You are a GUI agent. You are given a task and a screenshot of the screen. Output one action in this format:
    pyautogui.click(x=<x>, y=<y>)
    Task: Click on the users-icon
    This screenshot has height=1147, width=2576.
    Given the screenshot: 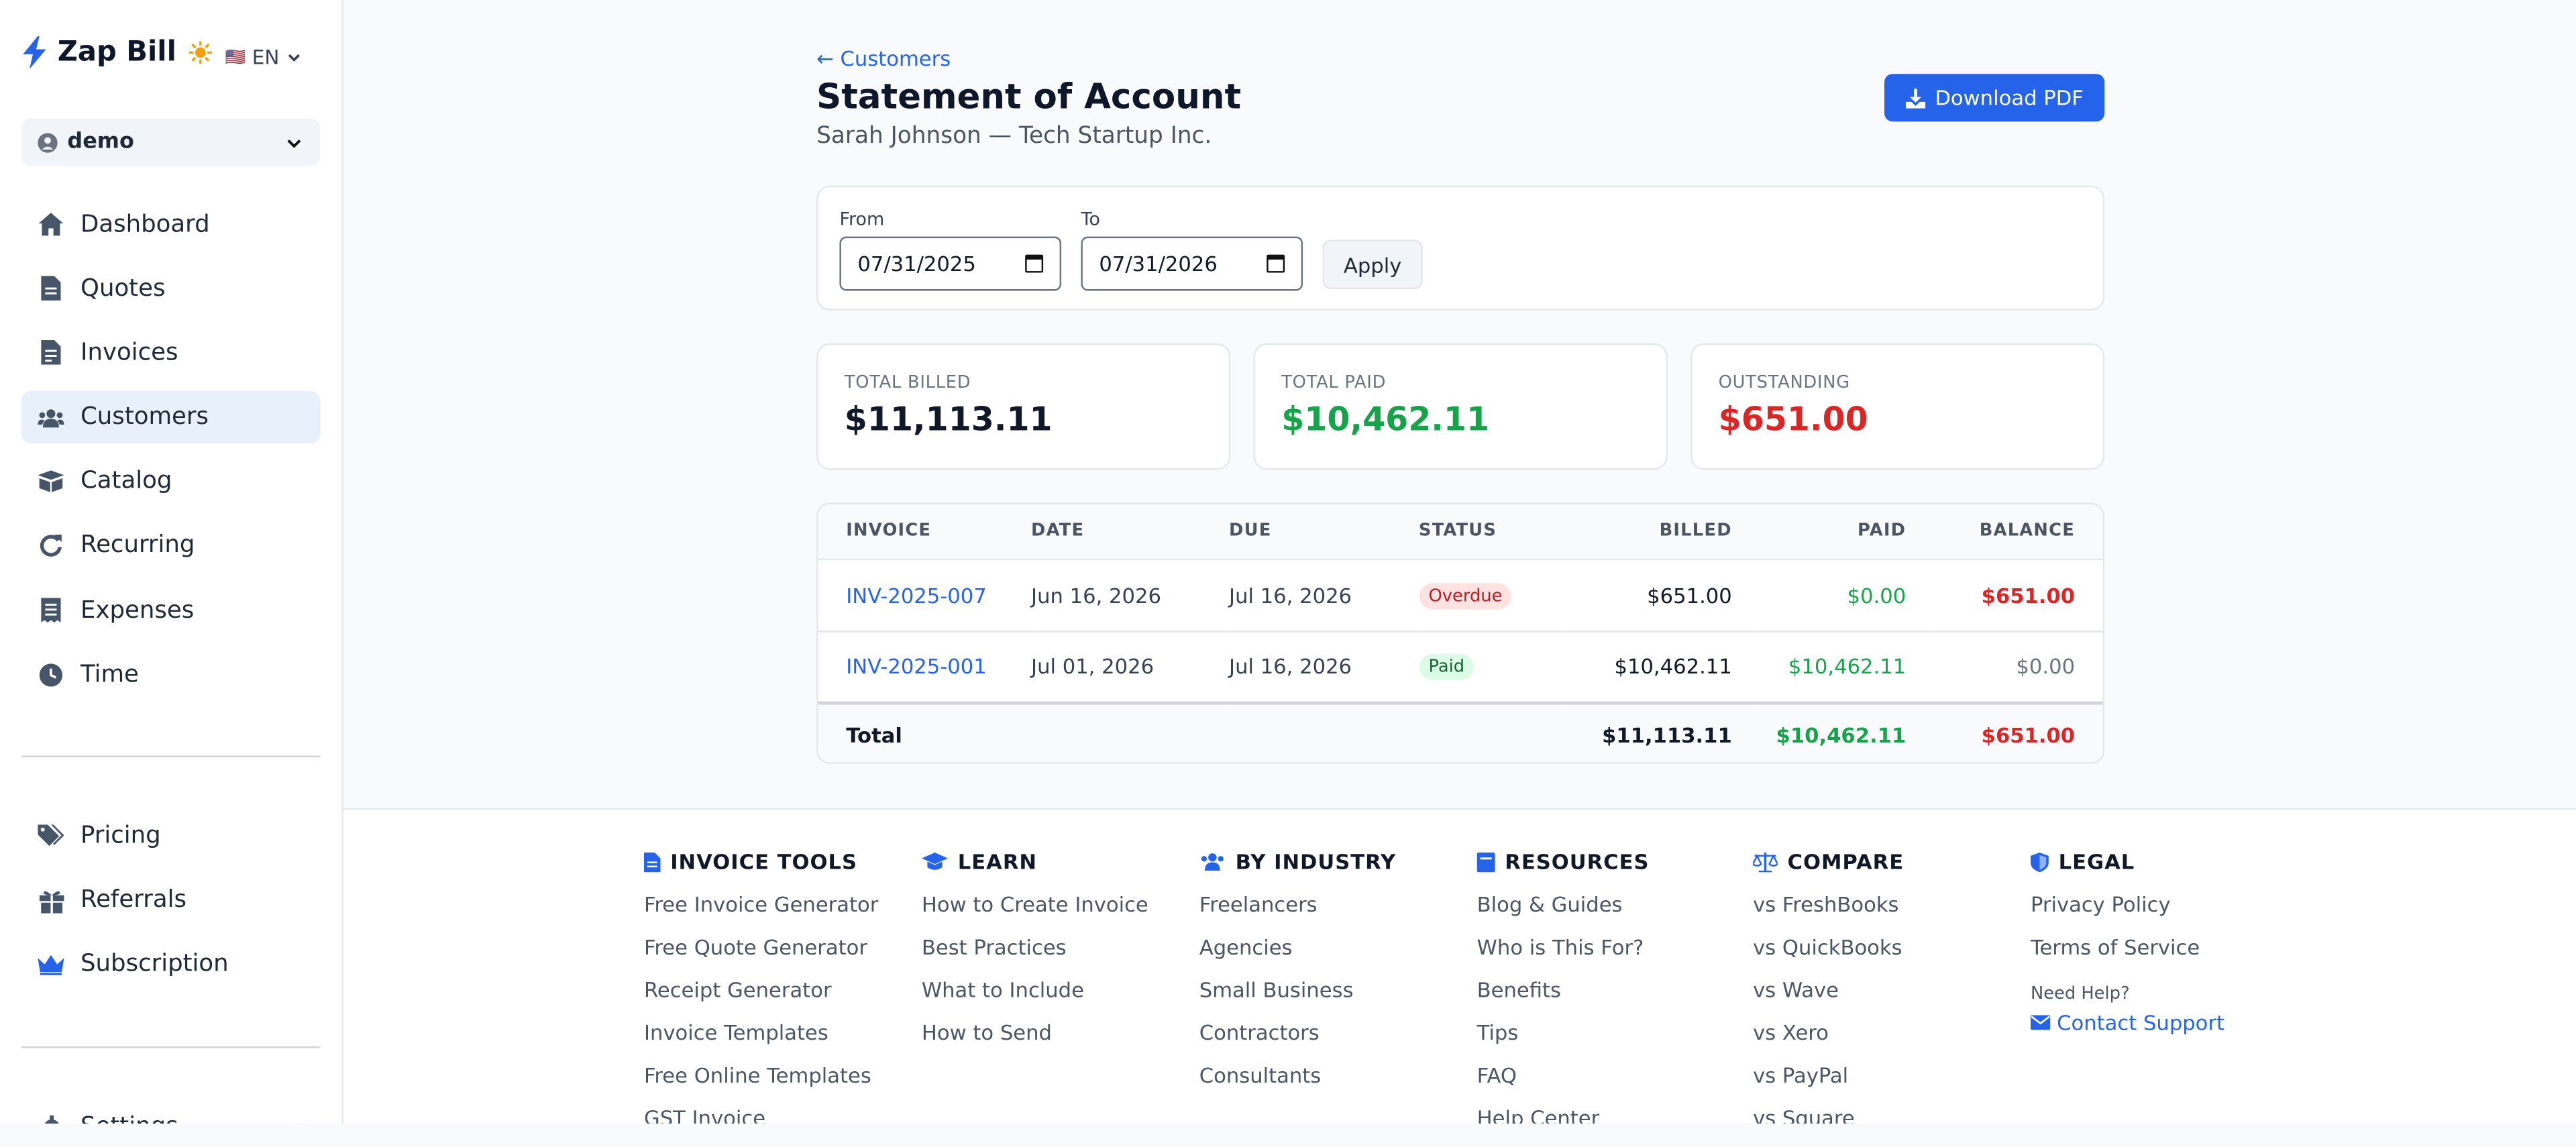 What is the action you would take?
    pyautogui.click(x=1212, y=862)
    